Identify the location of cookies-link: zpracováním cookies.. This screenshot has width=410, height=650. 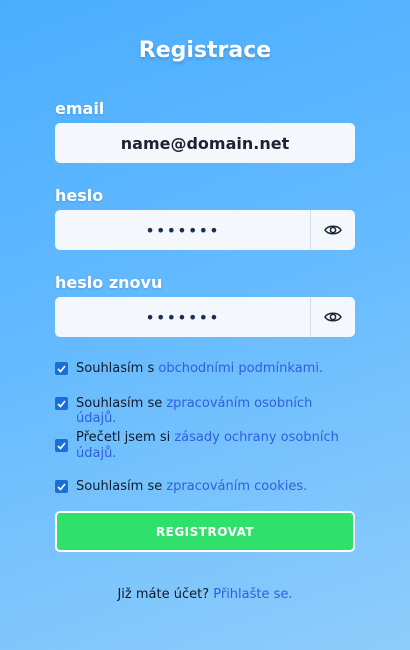
(236, 486).